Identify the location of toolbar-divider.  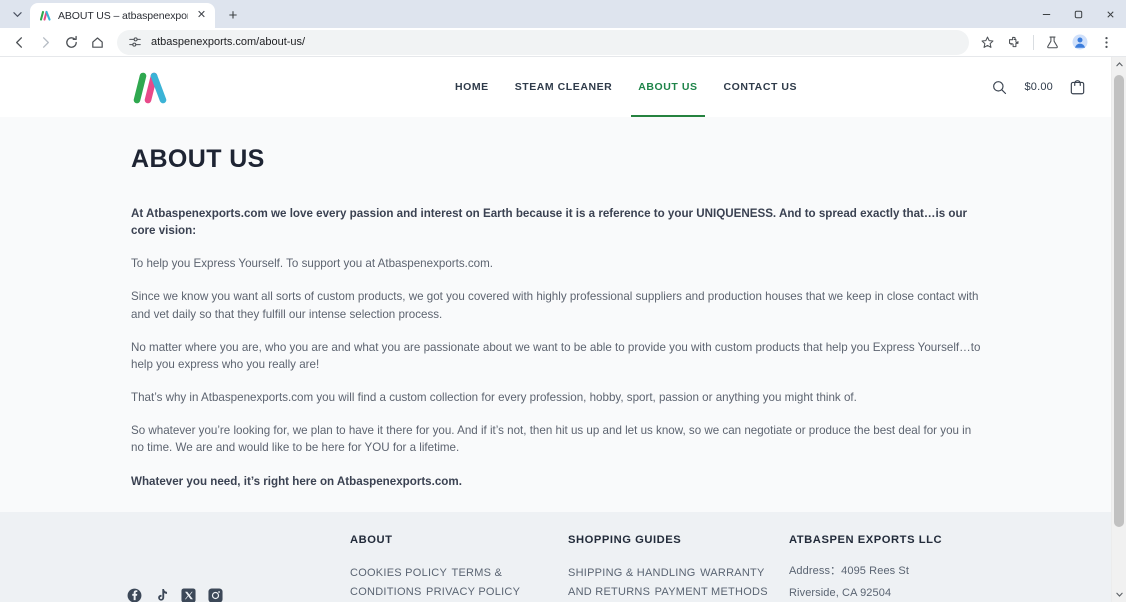
(1033, 42).